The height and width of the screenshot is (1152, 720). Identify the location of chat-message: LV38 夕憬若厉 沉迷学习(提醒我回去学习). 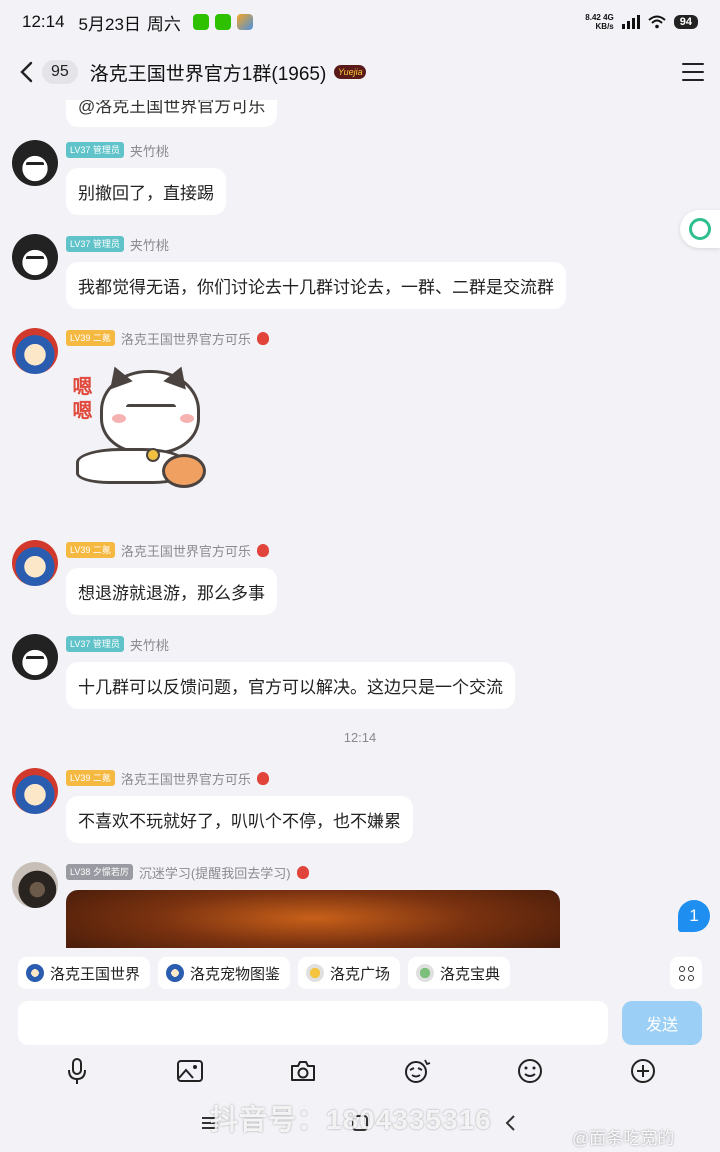
(286, 905).